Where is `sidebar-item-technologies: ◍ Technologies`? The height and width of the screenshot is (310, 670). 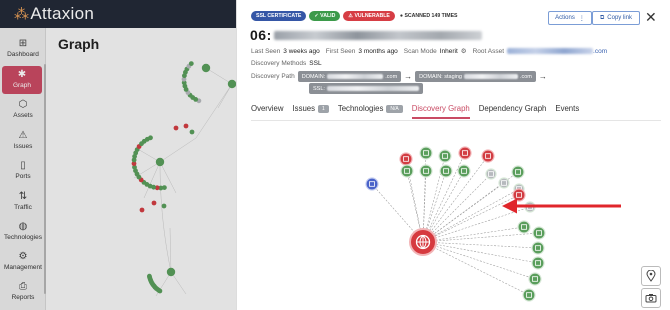
sidebar-item-technologies: ◍ Technologies is located at coordinates (23, 236).